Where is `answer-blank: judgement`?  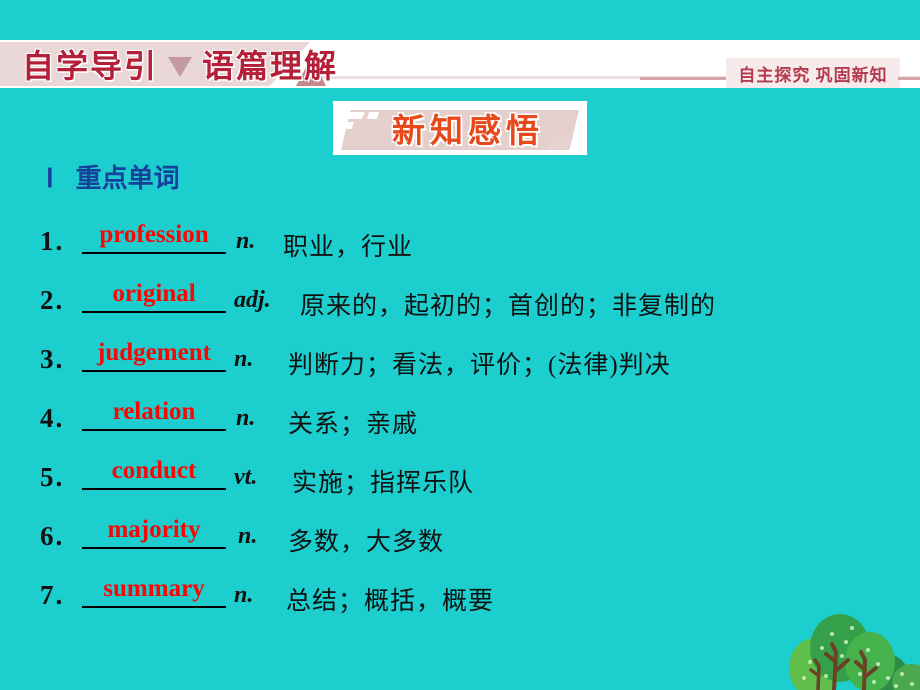
answer-blank: judgement is located at coordinates (154, 350).